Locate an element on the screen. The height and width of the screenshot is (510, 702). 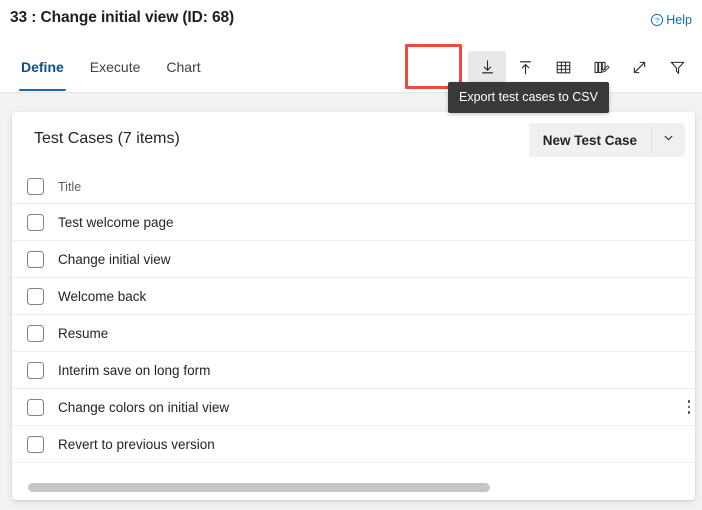
question-circle-icon: ? is located at coordinates (657, 20).